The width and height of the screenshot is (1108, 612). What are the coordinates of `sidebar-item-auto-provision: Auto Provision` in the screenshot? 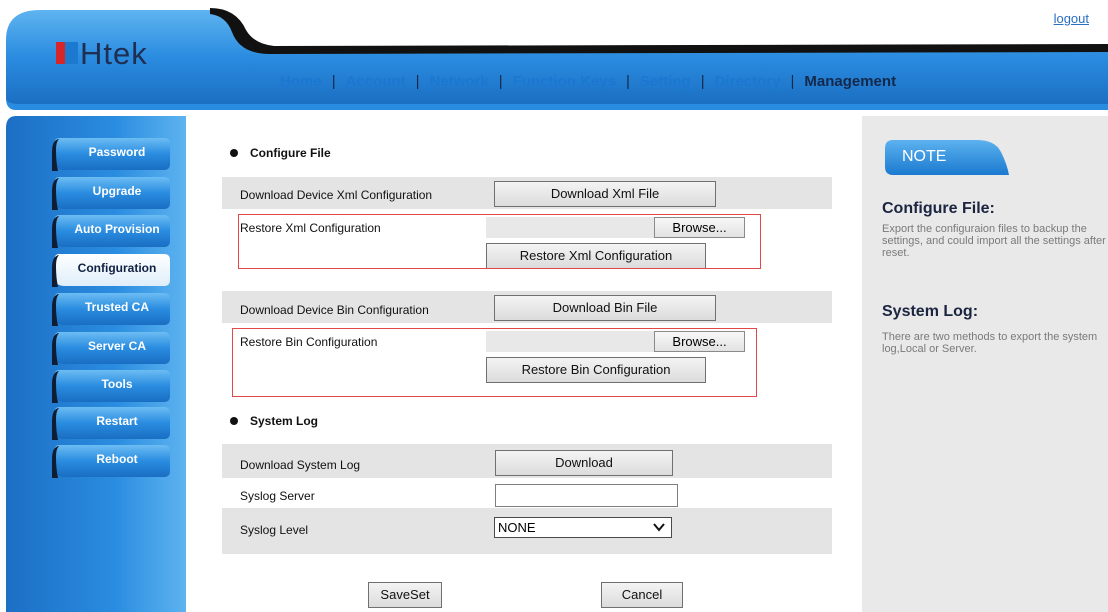 It's located at (110, 231).